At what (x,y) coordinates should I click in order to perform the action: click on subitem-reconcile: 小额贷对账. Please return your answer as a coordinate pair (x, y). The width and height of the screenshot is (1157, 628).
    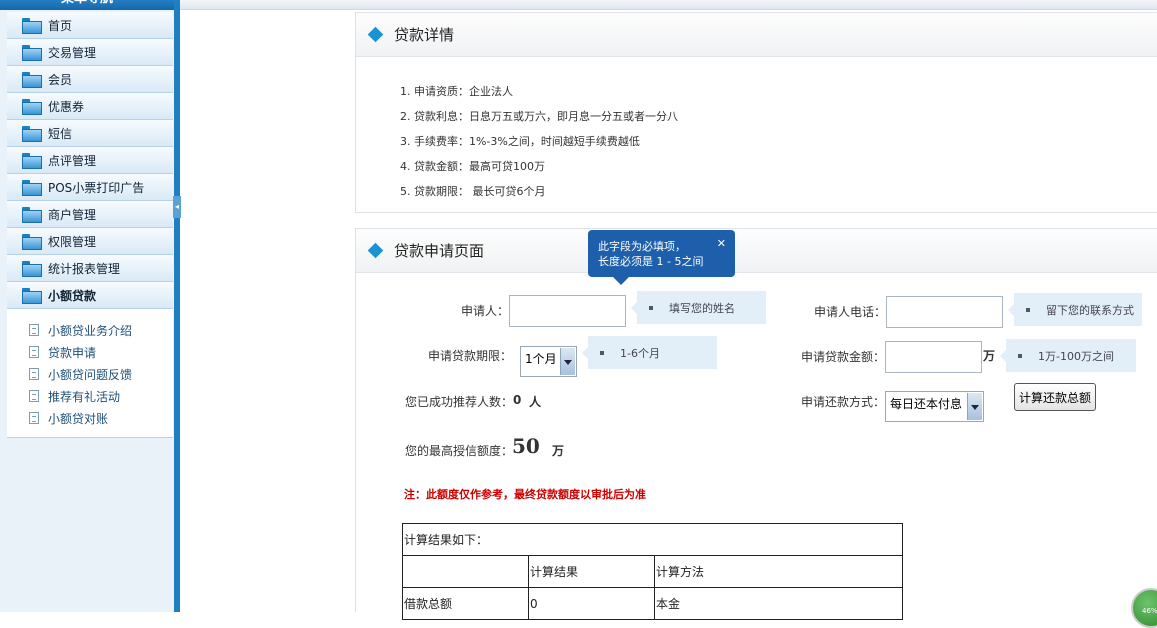
    Looking at the image, I should click on (90, 418).